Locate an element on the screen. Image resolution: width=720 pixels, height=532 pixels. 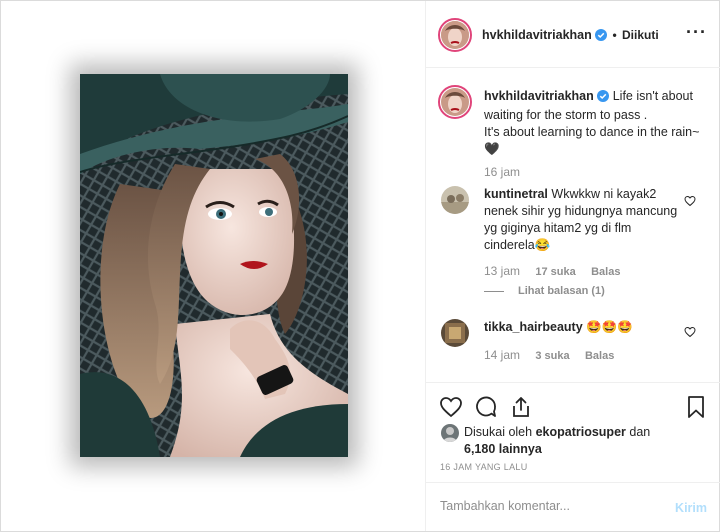
share-icon is located at coordinates (521, 407).